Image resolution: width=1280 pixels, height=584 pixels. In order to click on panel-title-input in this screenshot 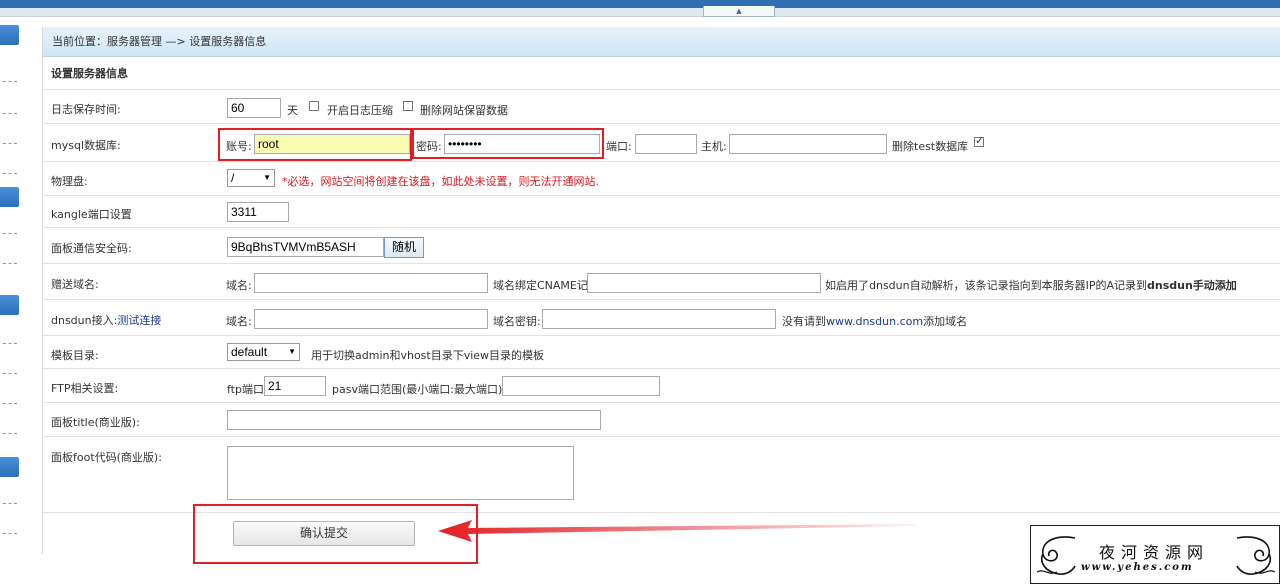, I will do `click(414, 420)`.